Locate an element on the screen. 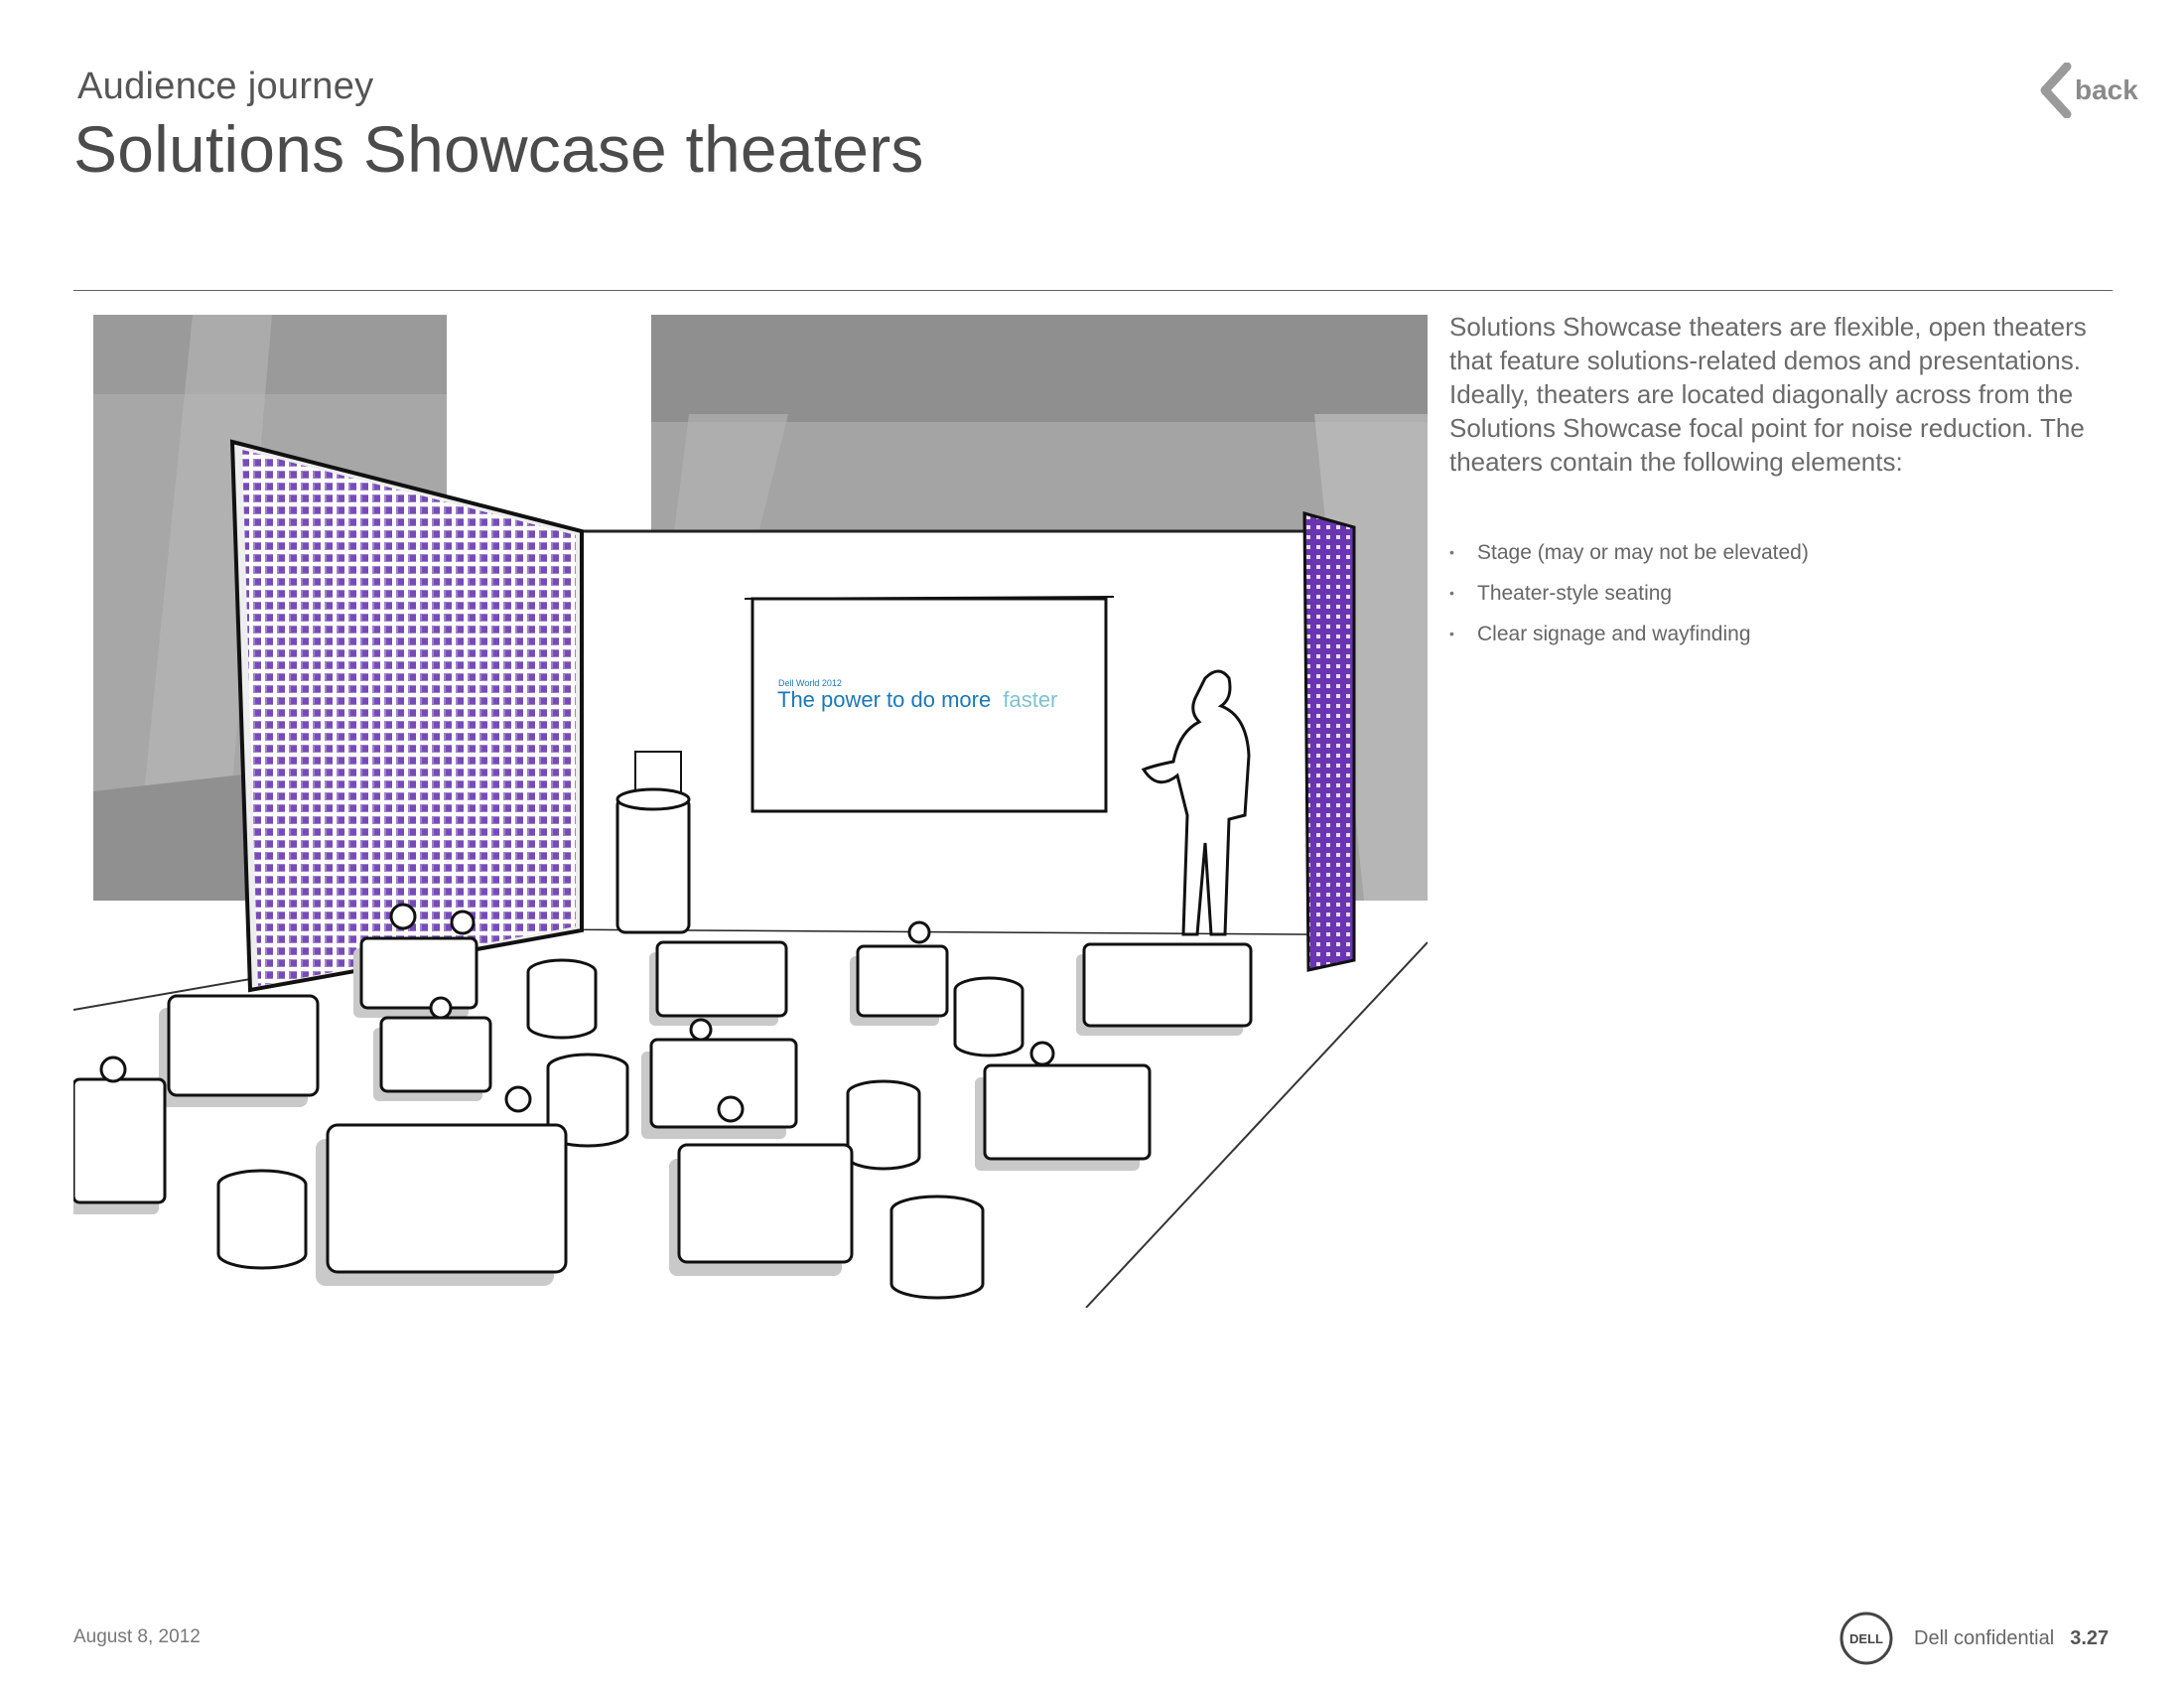 This screenshot has width=2184, height=1688. screen-tagline-main: The power to do more is located at coordinates (884, 699).